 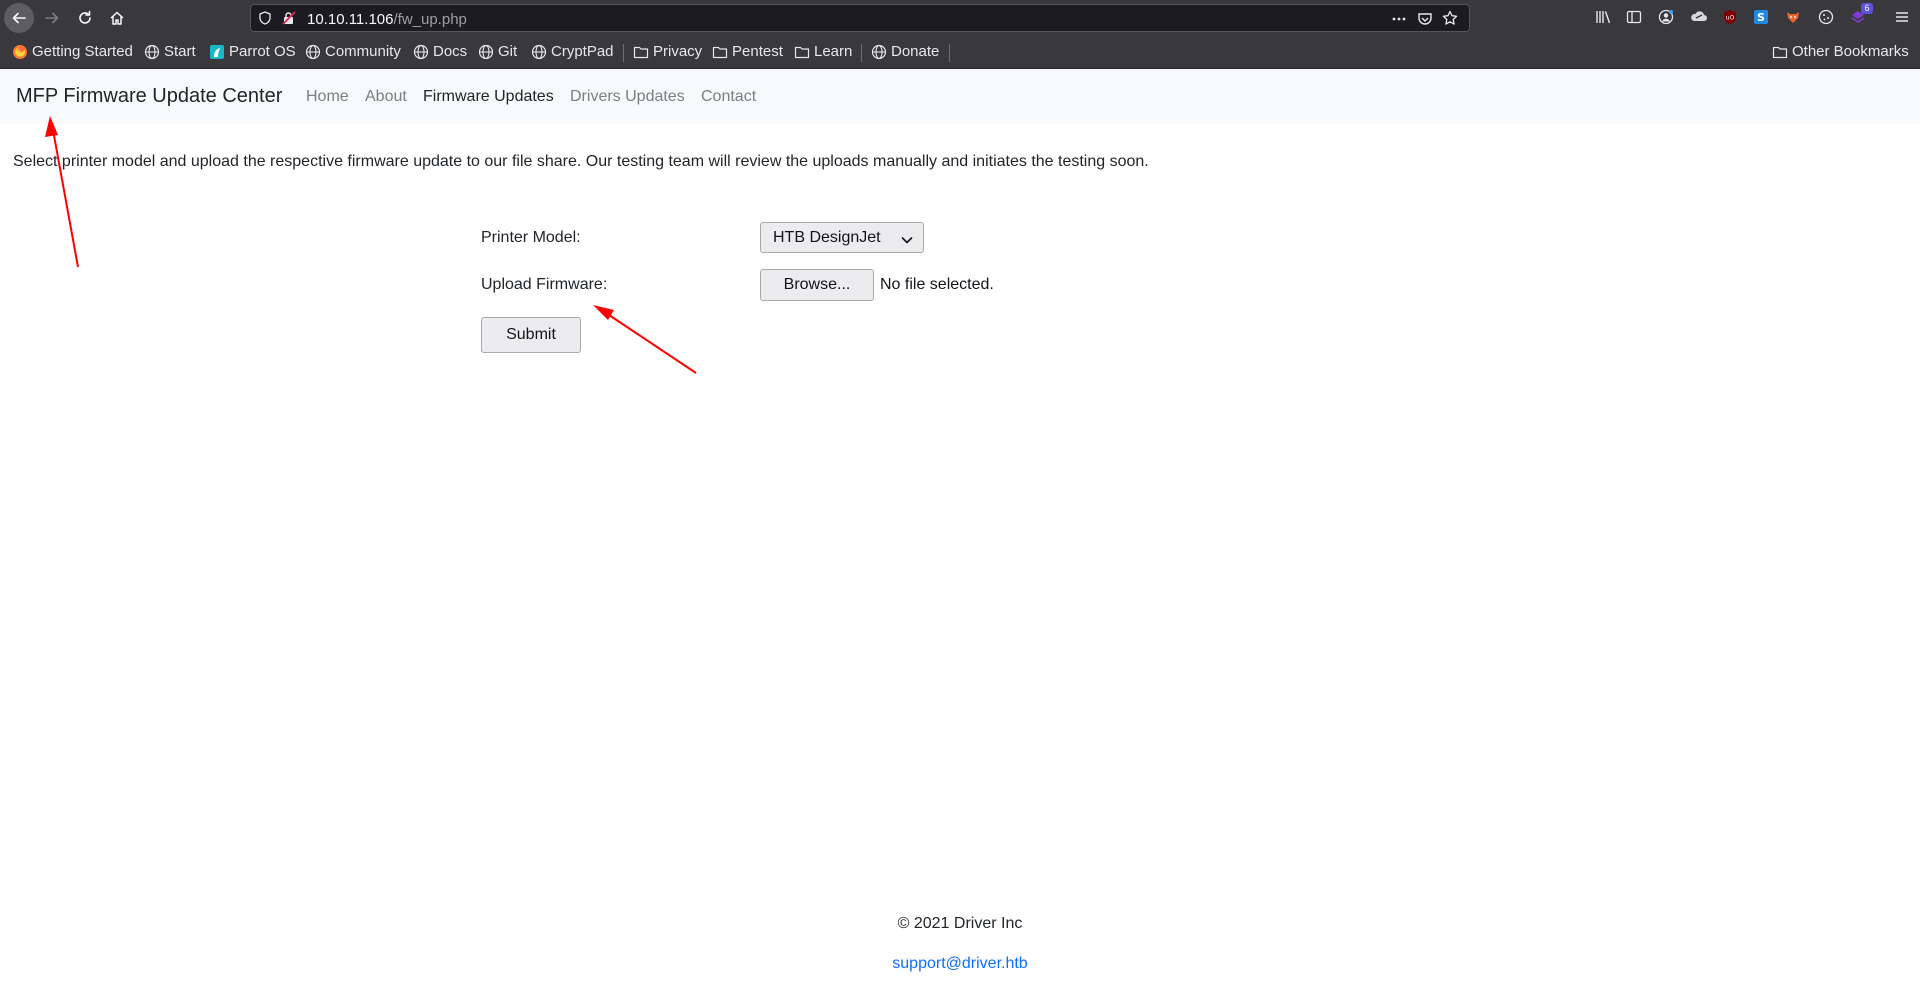 What do you see at coordinates (327, 97) in the screenshot?
I see `nav-link-home: Home` at bounding box center [327, 97].